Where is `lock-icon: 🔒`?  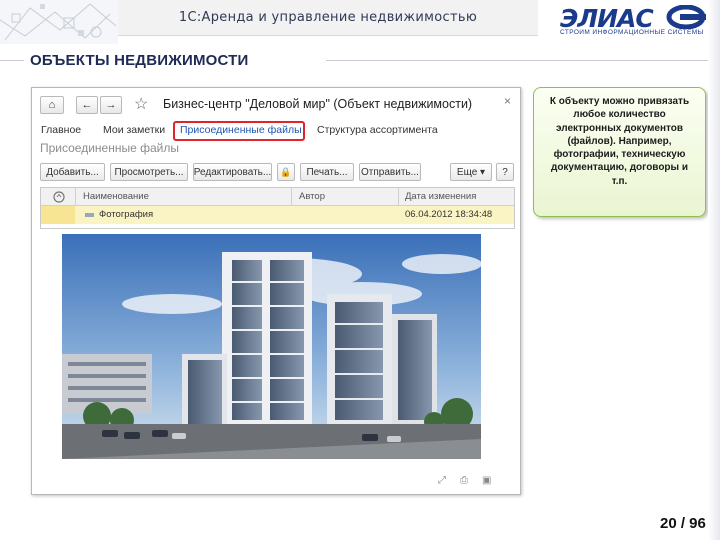
lock-icon: 🔒 is located at coordinates (286, 171).